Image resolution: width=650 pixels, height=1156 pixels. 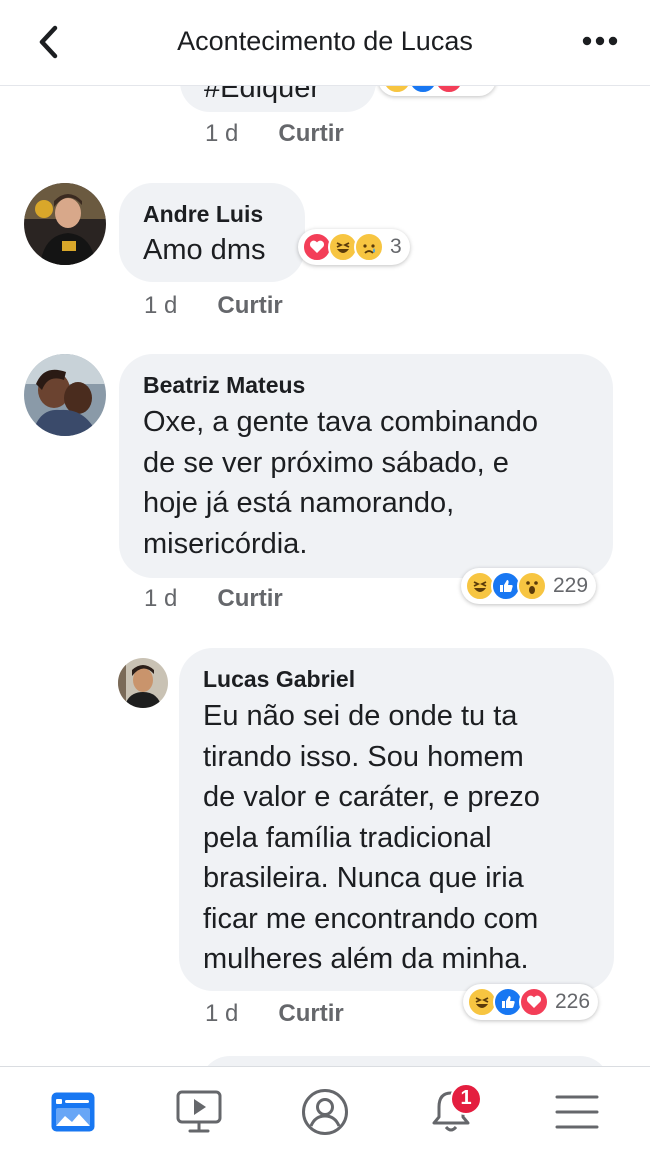 I want to click on menu-icon, so click(x=577, y=1111).